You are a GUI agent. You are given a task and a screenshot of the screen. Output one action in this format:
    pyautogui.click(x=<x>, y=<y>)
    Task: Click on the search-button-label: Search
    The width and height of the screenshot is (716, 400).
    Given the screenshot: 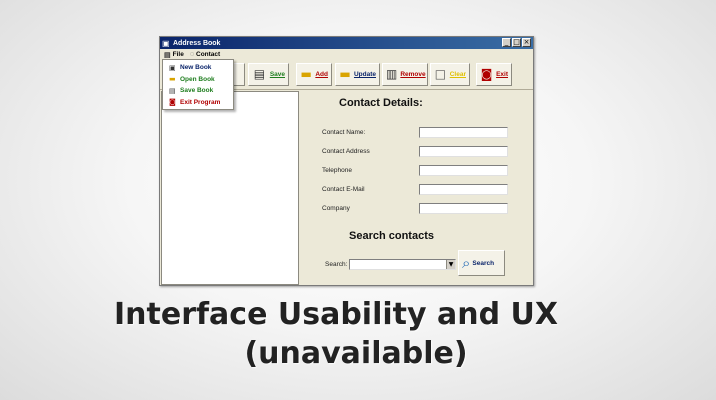 What is the action you would take?
    pyautogui.click(x=483, y=263)
    